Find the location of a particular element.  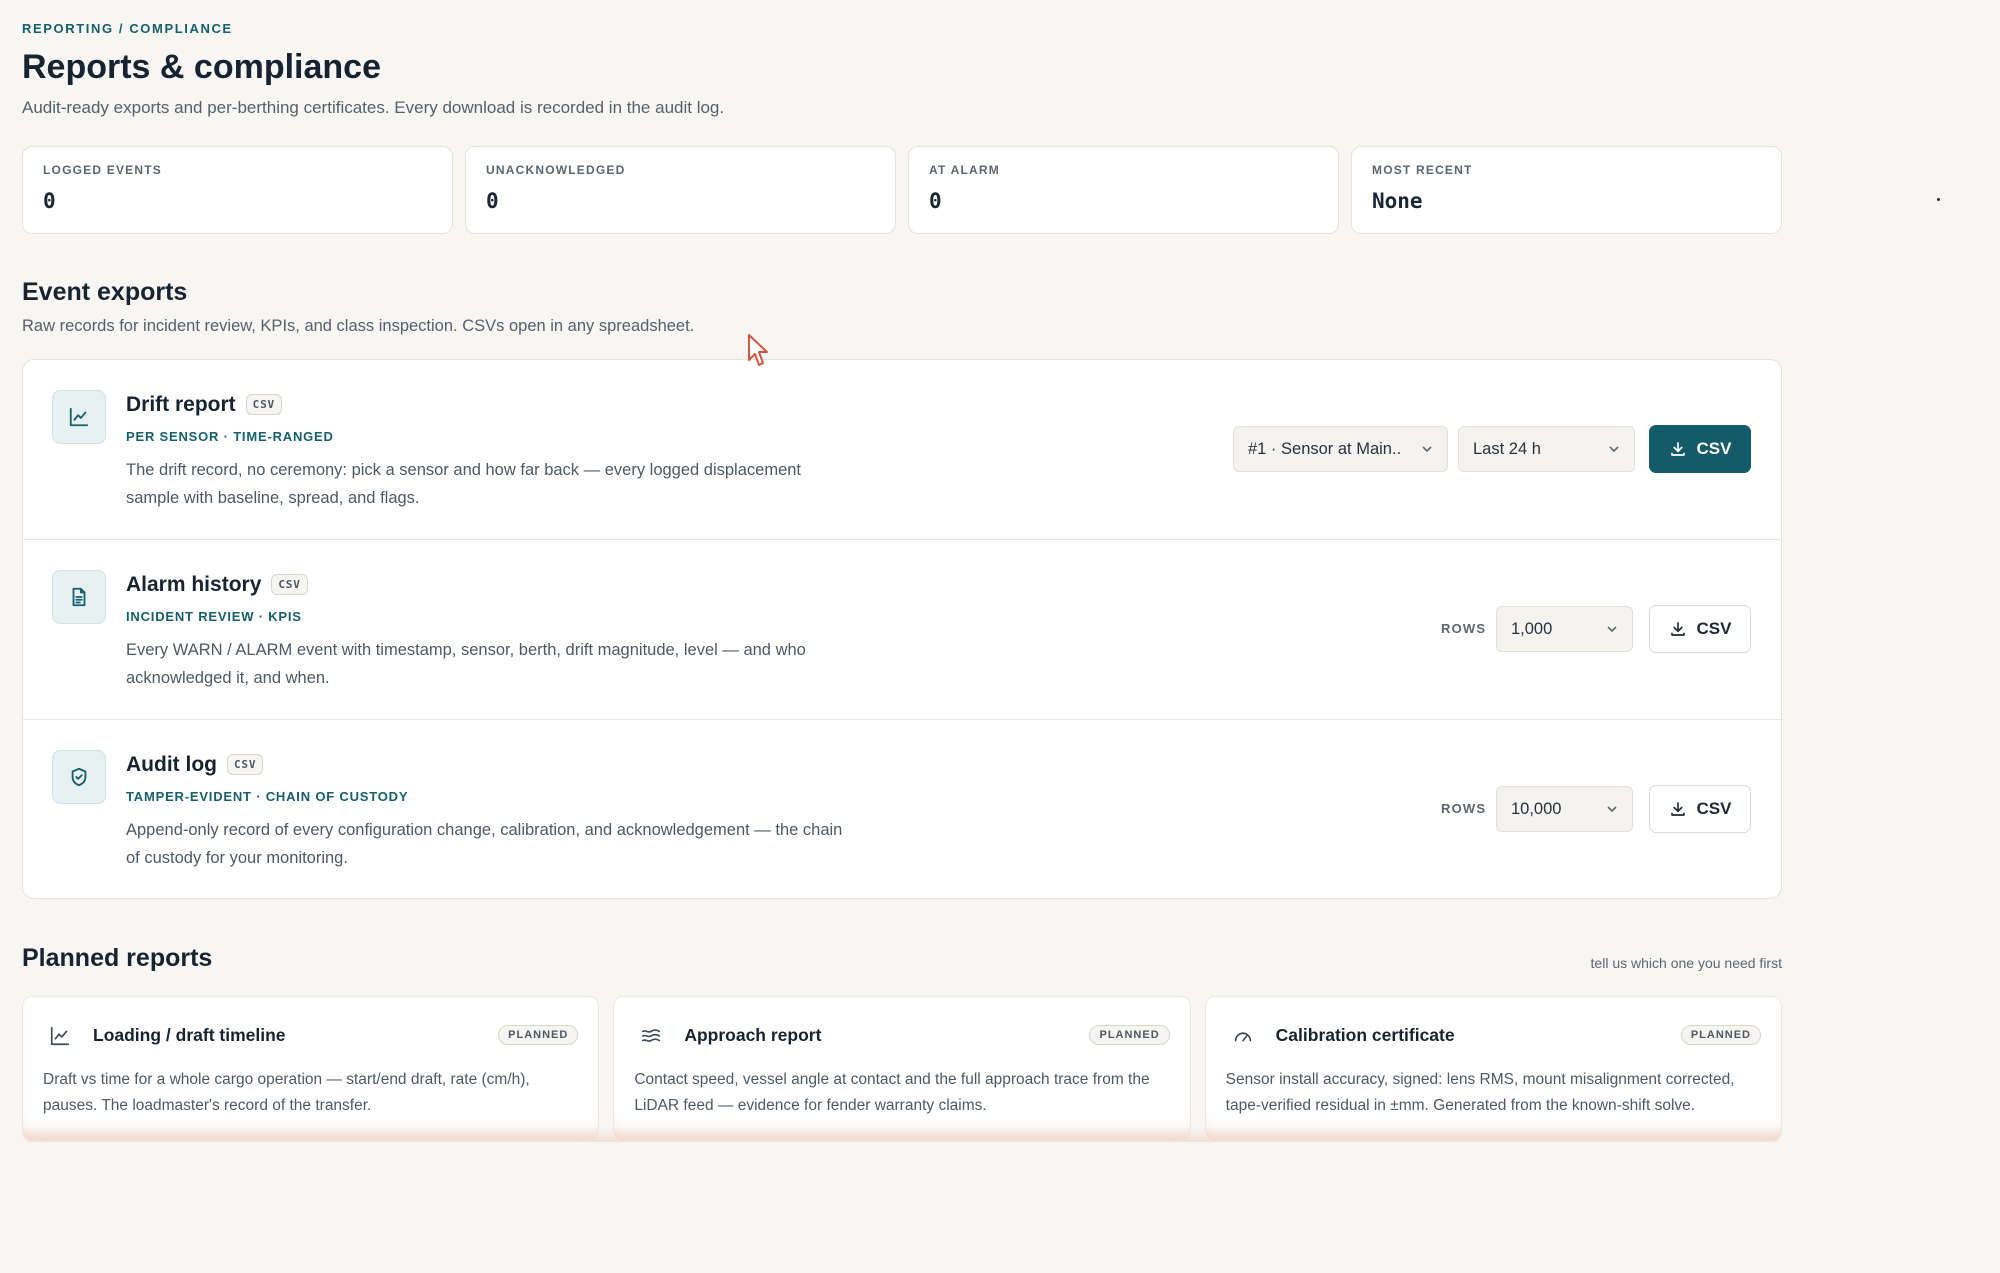

download-alarm-csv-button: CSV is located at coordinates (1700, 629).